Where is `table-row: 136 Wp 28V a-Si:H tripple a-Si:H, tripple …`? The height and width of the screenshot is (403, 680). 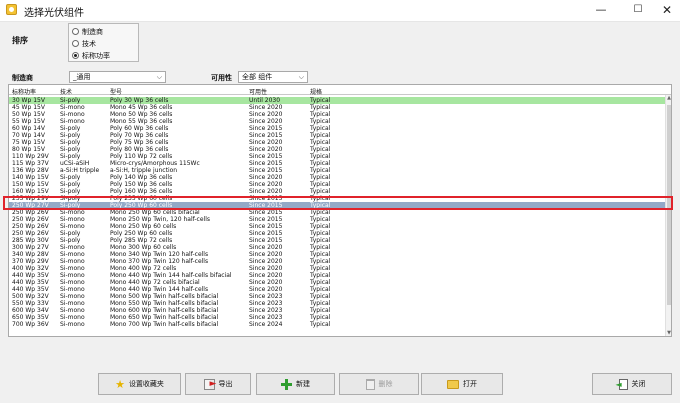 table-row: 136 Wp 28V a-Si:H tripple a-Si:H, tripple … is located at coordinates (340, 170).